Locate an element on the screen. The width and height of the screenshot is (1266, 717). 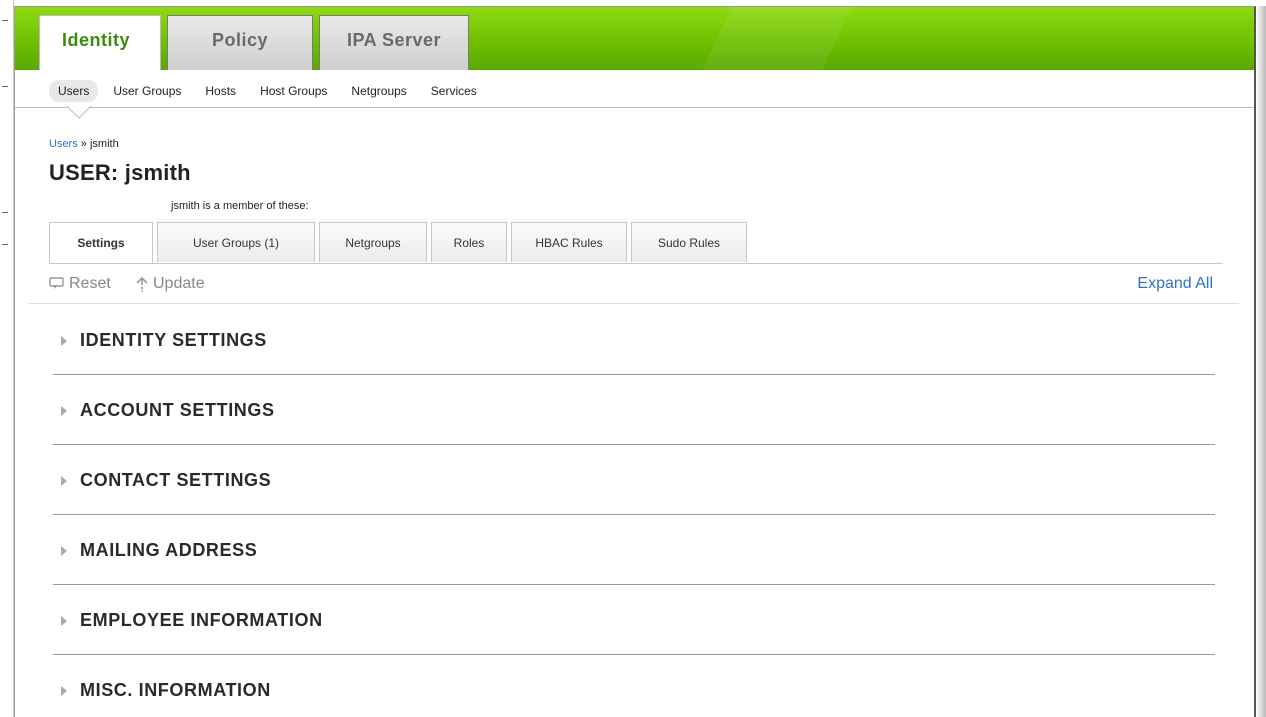
facet-tabs-divider is located at coordinates (636, 263).